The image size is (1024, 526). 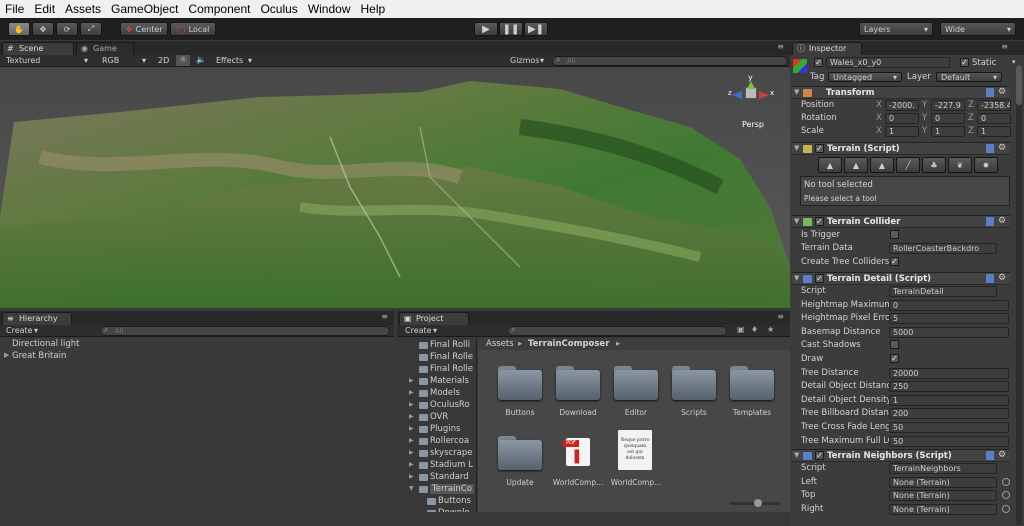 I want to click on cast-shadows-checkbox, so click(x=894, y=345).